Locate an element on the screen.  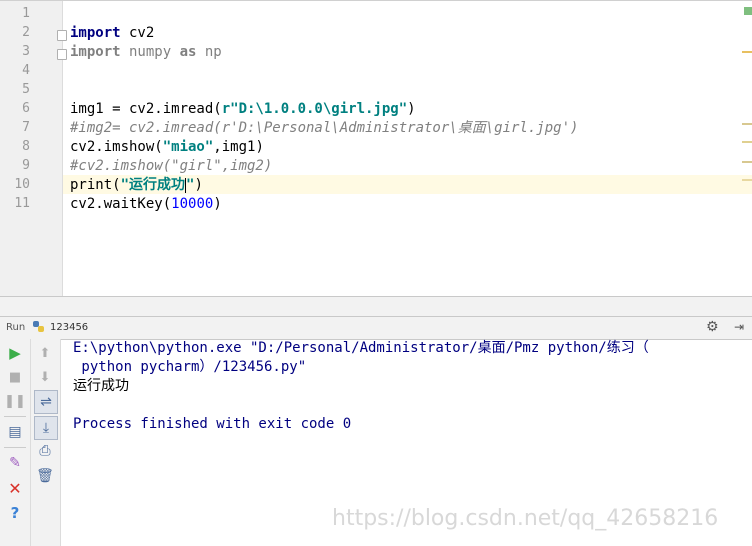
code-text: ,img1) is located at coordinates (238, 147).